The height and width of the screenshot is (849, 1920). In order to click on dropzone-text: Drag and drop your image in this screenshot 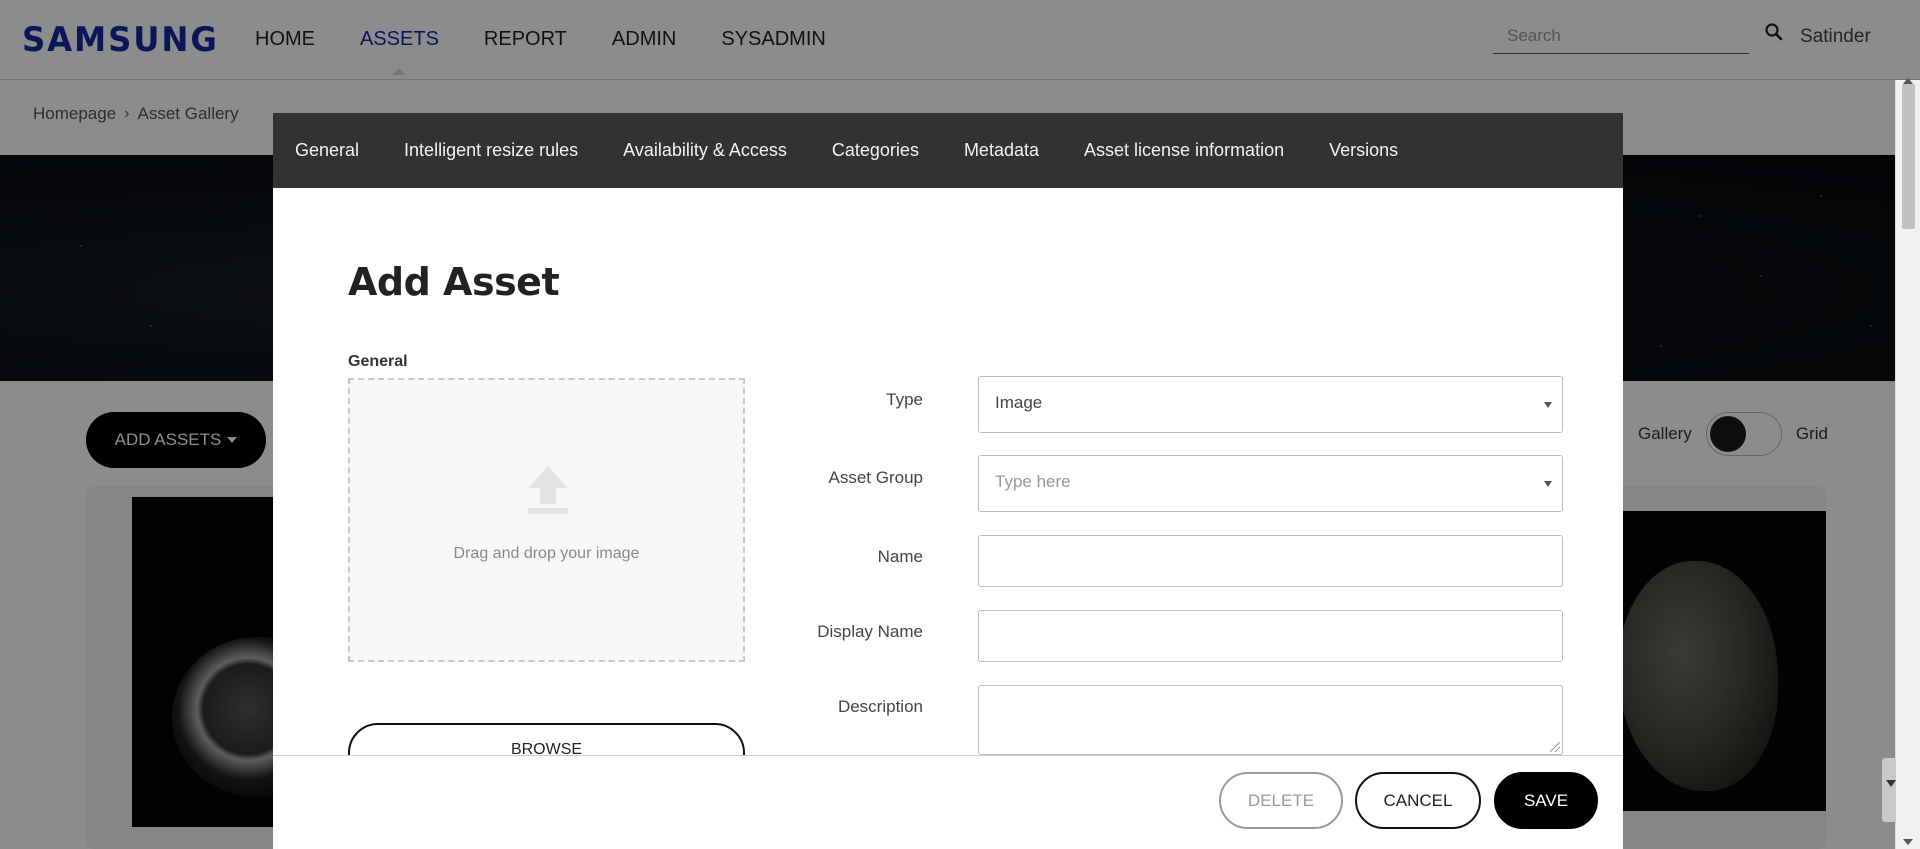, I will do `click(546, 553)`.